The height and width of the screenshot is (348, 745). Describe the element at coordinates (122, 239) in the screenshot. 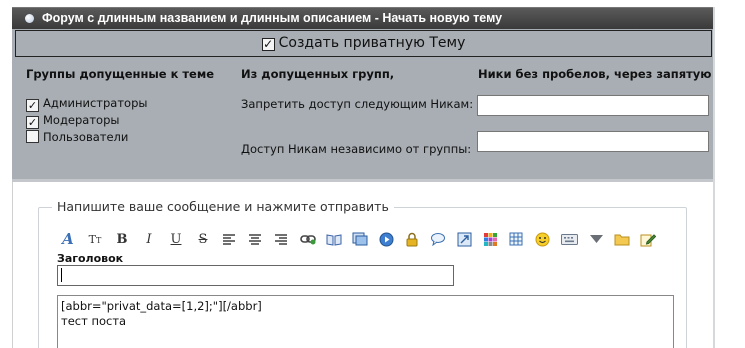

I see `bold-icon: B` at that location.